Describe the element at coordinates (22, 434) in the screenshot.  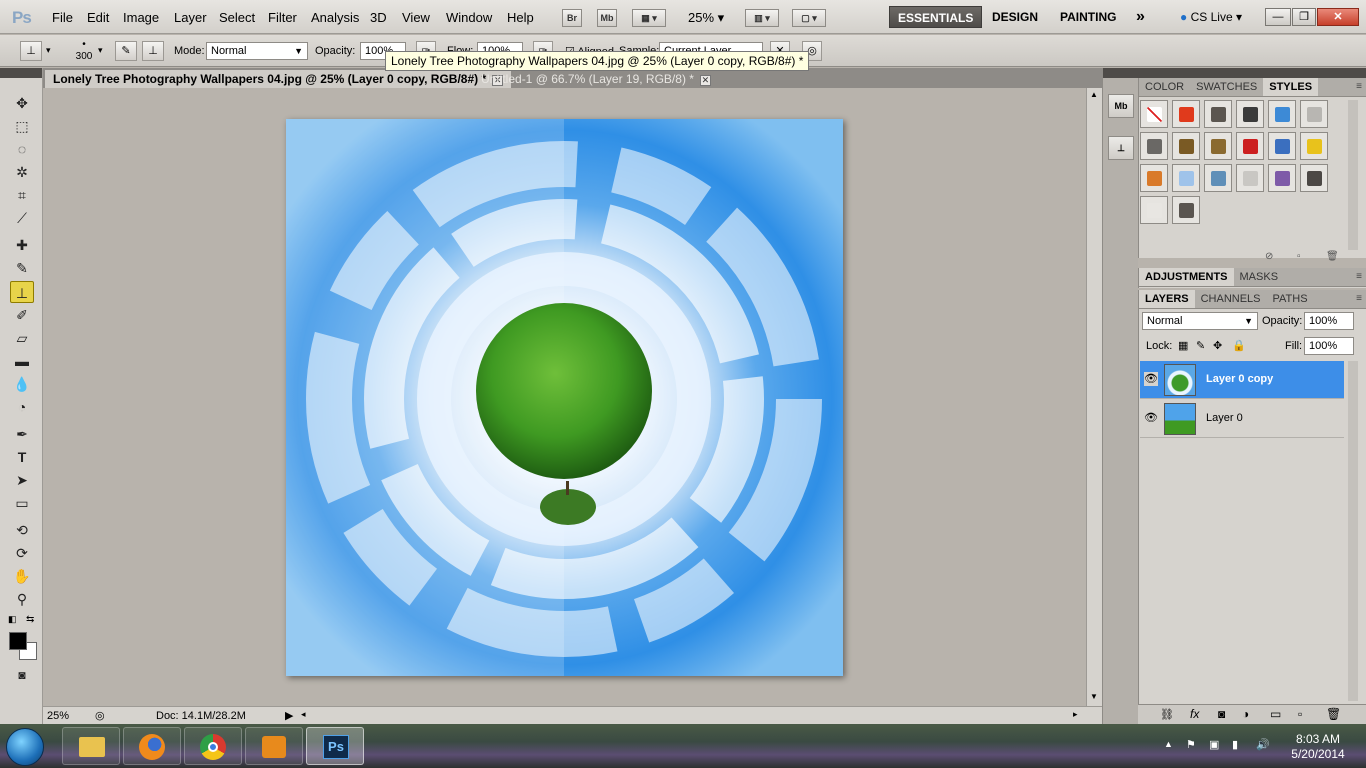
I see `pen-tool-icon: ✒` at that location.